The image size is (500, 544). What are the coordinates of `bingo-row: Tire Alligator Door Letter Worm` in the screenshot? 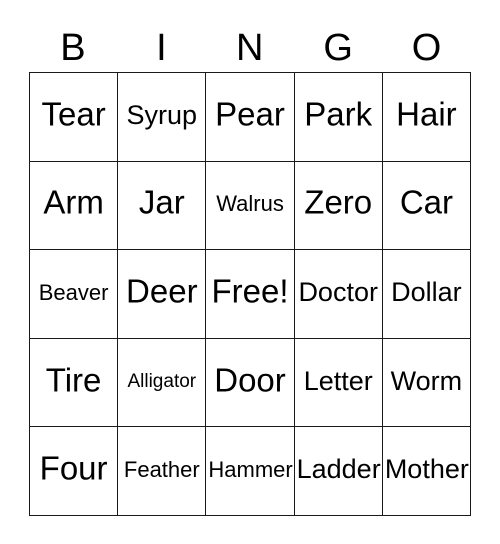 It's located at (251, 383).